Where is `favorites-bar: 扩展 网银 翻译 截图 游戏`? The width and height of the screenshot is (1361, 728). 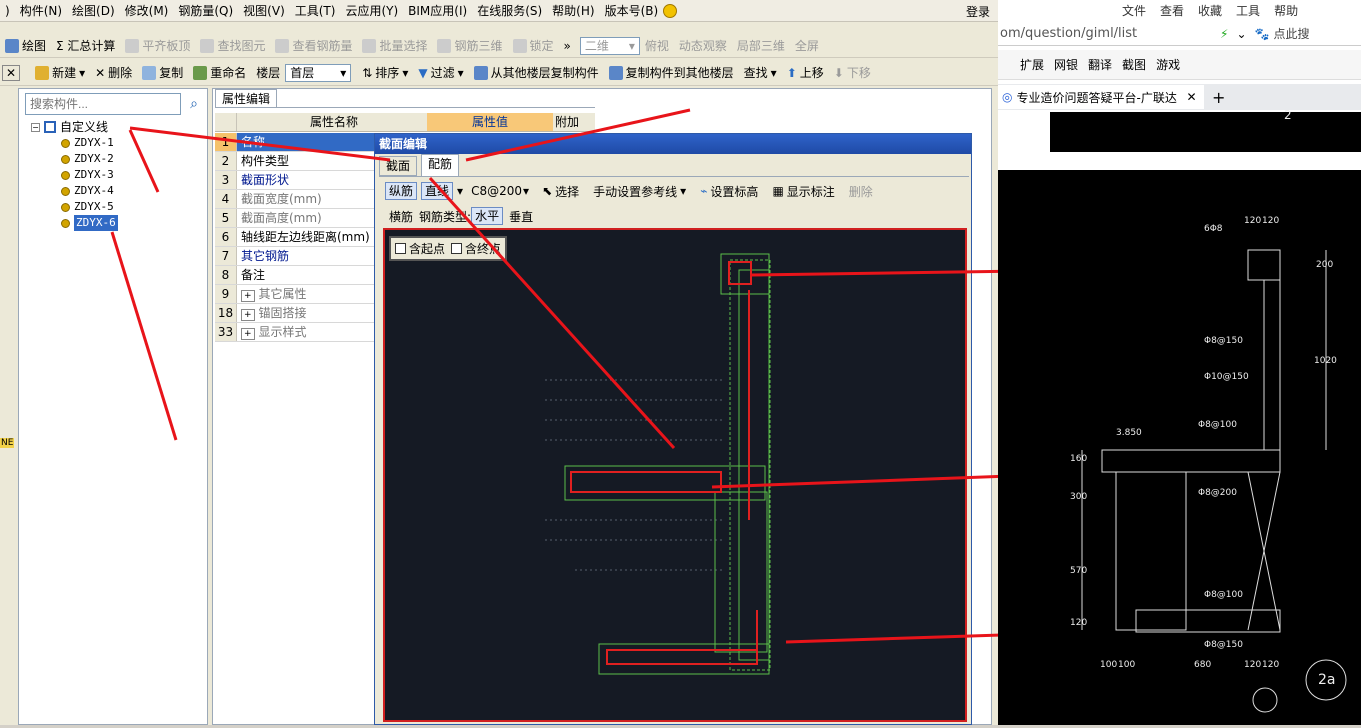 favorites-bar: 扩展 网银 翻译 截图 游戏 is located at coordinates (1179, 65).